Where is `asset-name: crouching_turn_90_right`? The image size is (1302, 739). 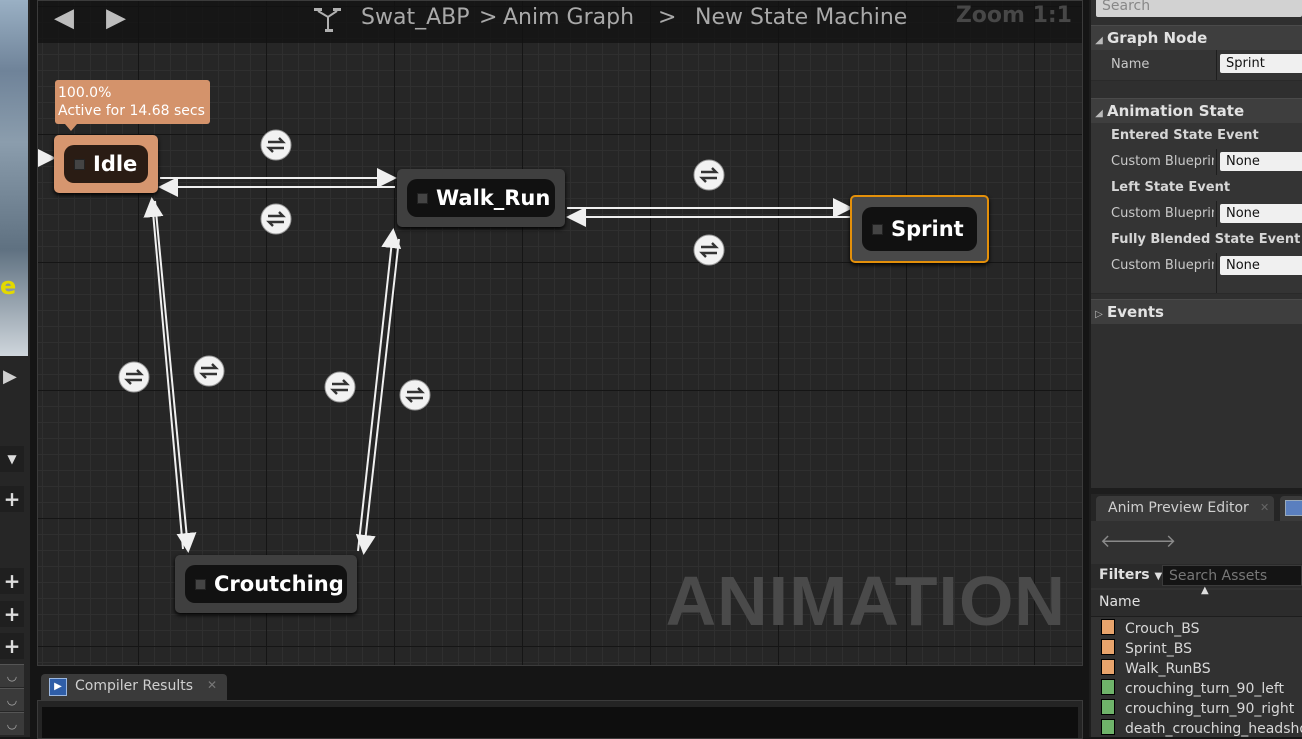
asset-name: crouching_turn_90_right is located at coordinates (1210, 709).